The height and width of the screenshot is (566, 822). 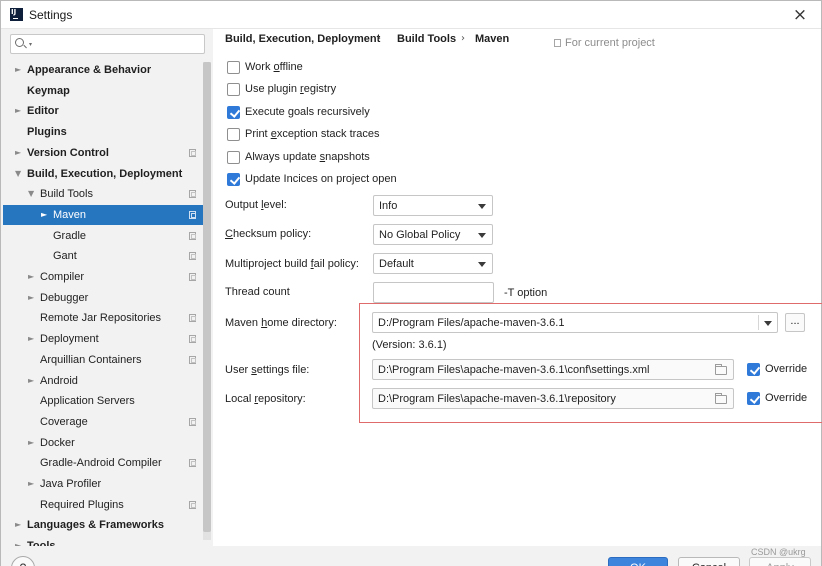 What do you see at coordinates (107, 298) in the screenshot?
I see `tree-item-debugger: ► Debugger` at bounding box center [107, 298].